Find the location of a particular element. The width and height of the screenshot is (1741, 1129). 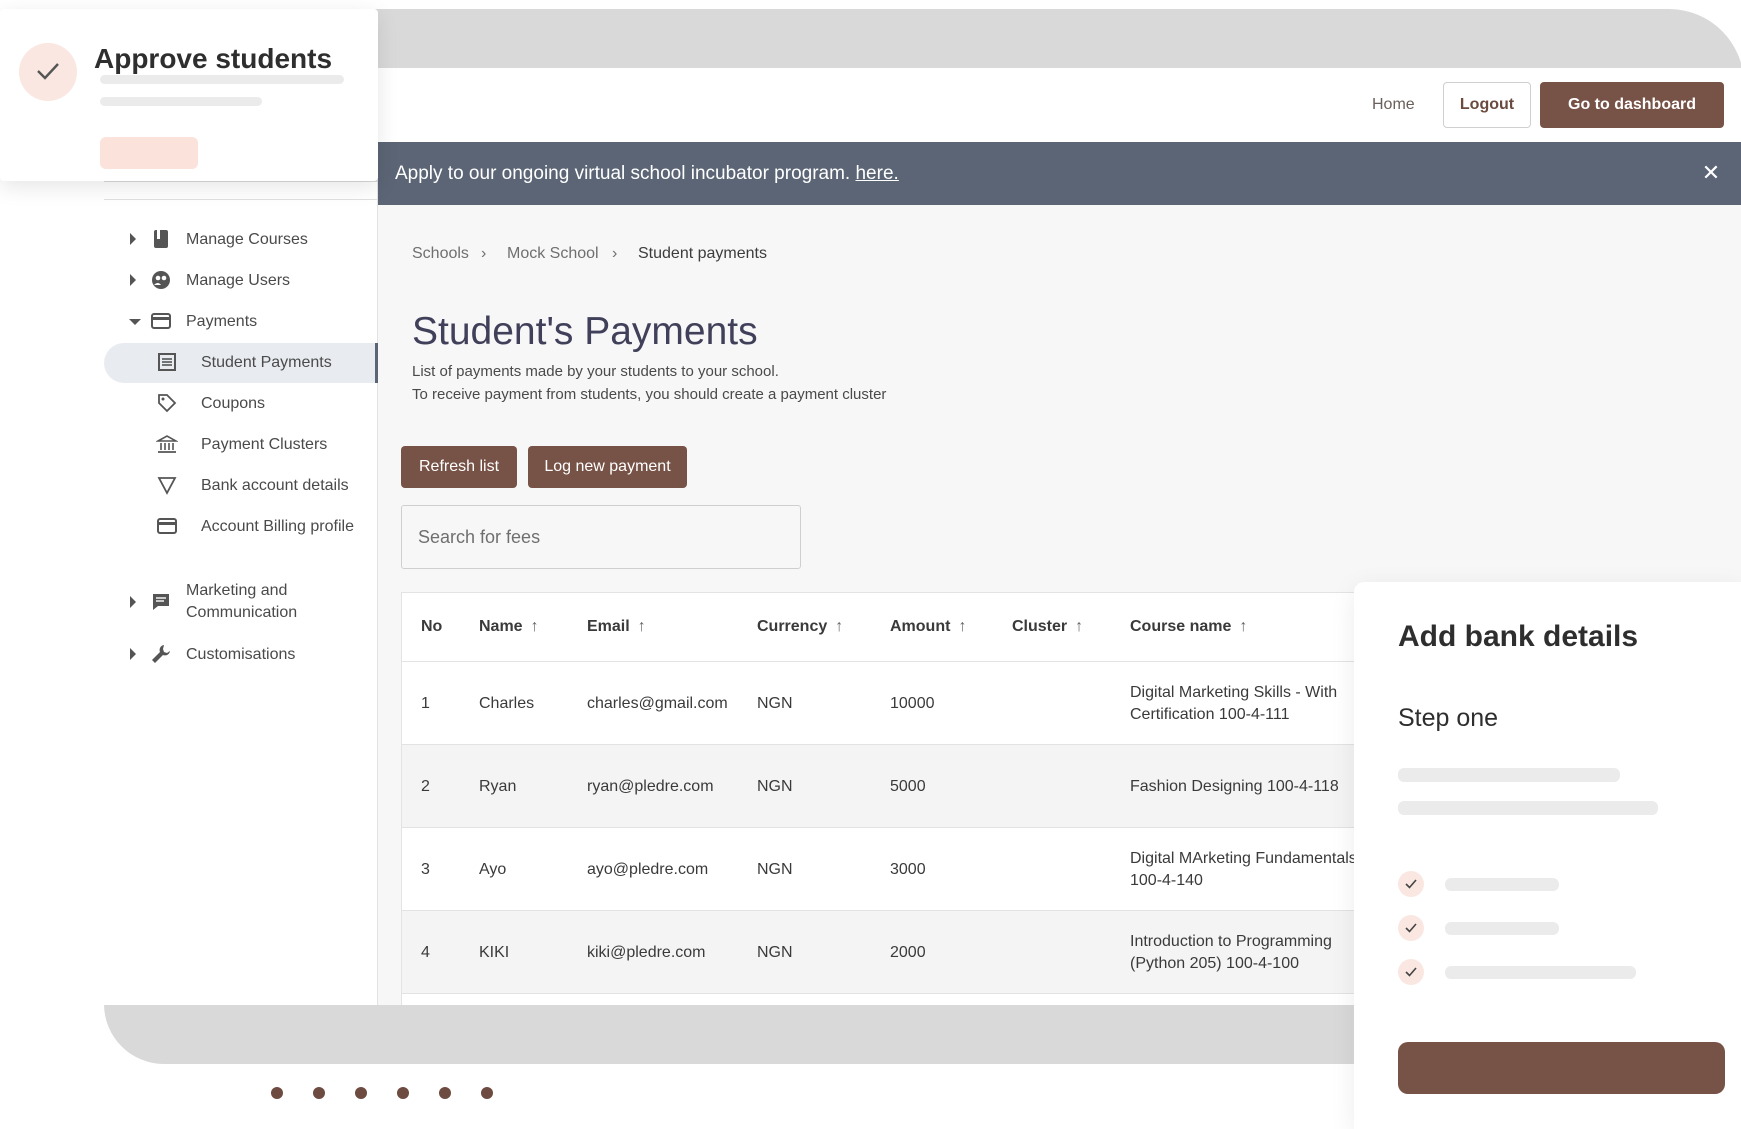

column-header-cluster: Cluster ↑ is located at coordinates (1047, 627).